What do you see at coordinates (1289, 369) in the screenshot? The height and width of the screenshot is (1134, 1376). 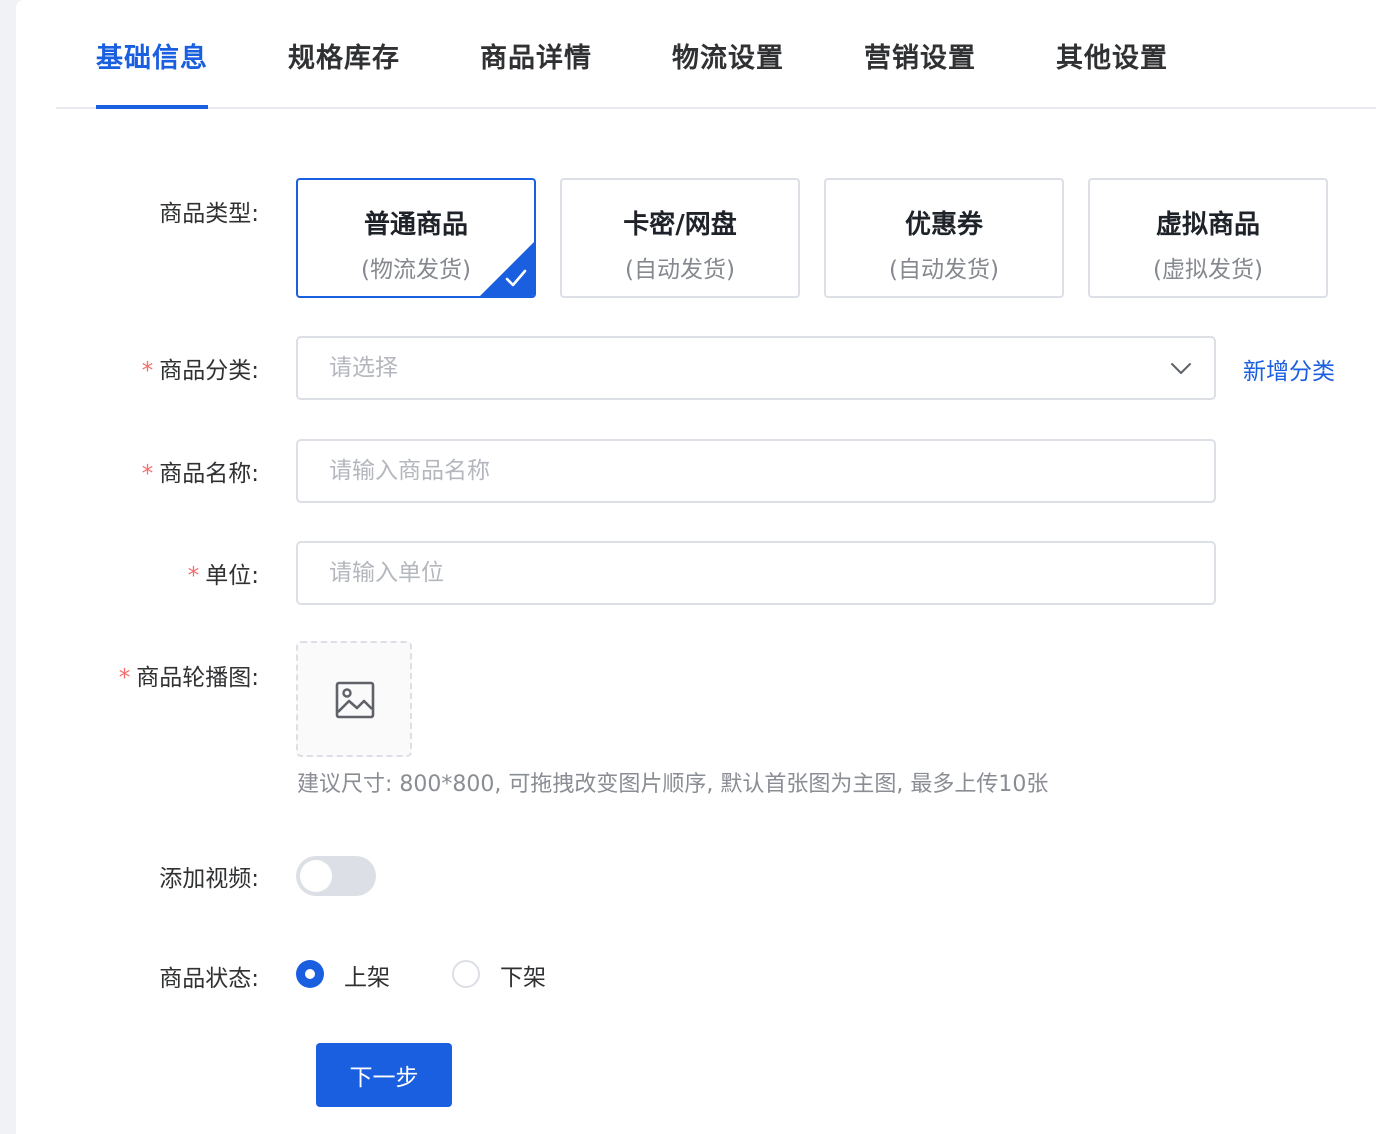 I see `add-category-link: 新增分类` at bounding box center [1289, 369].